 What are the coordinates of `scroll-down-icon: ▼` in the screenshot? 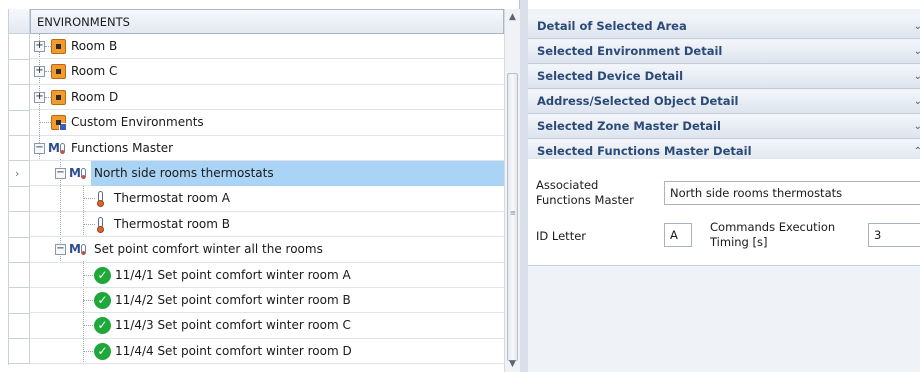 It's located at (512, 364).